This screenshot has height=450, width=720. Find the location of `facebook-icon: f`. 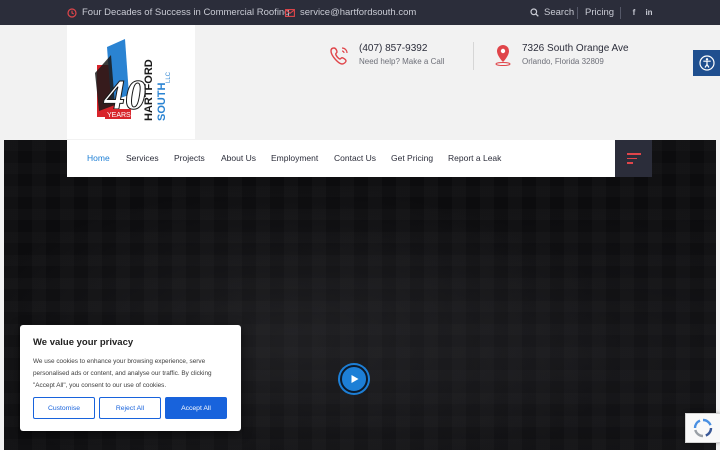

facebook-icon: f is located at coordinates (634, 12).